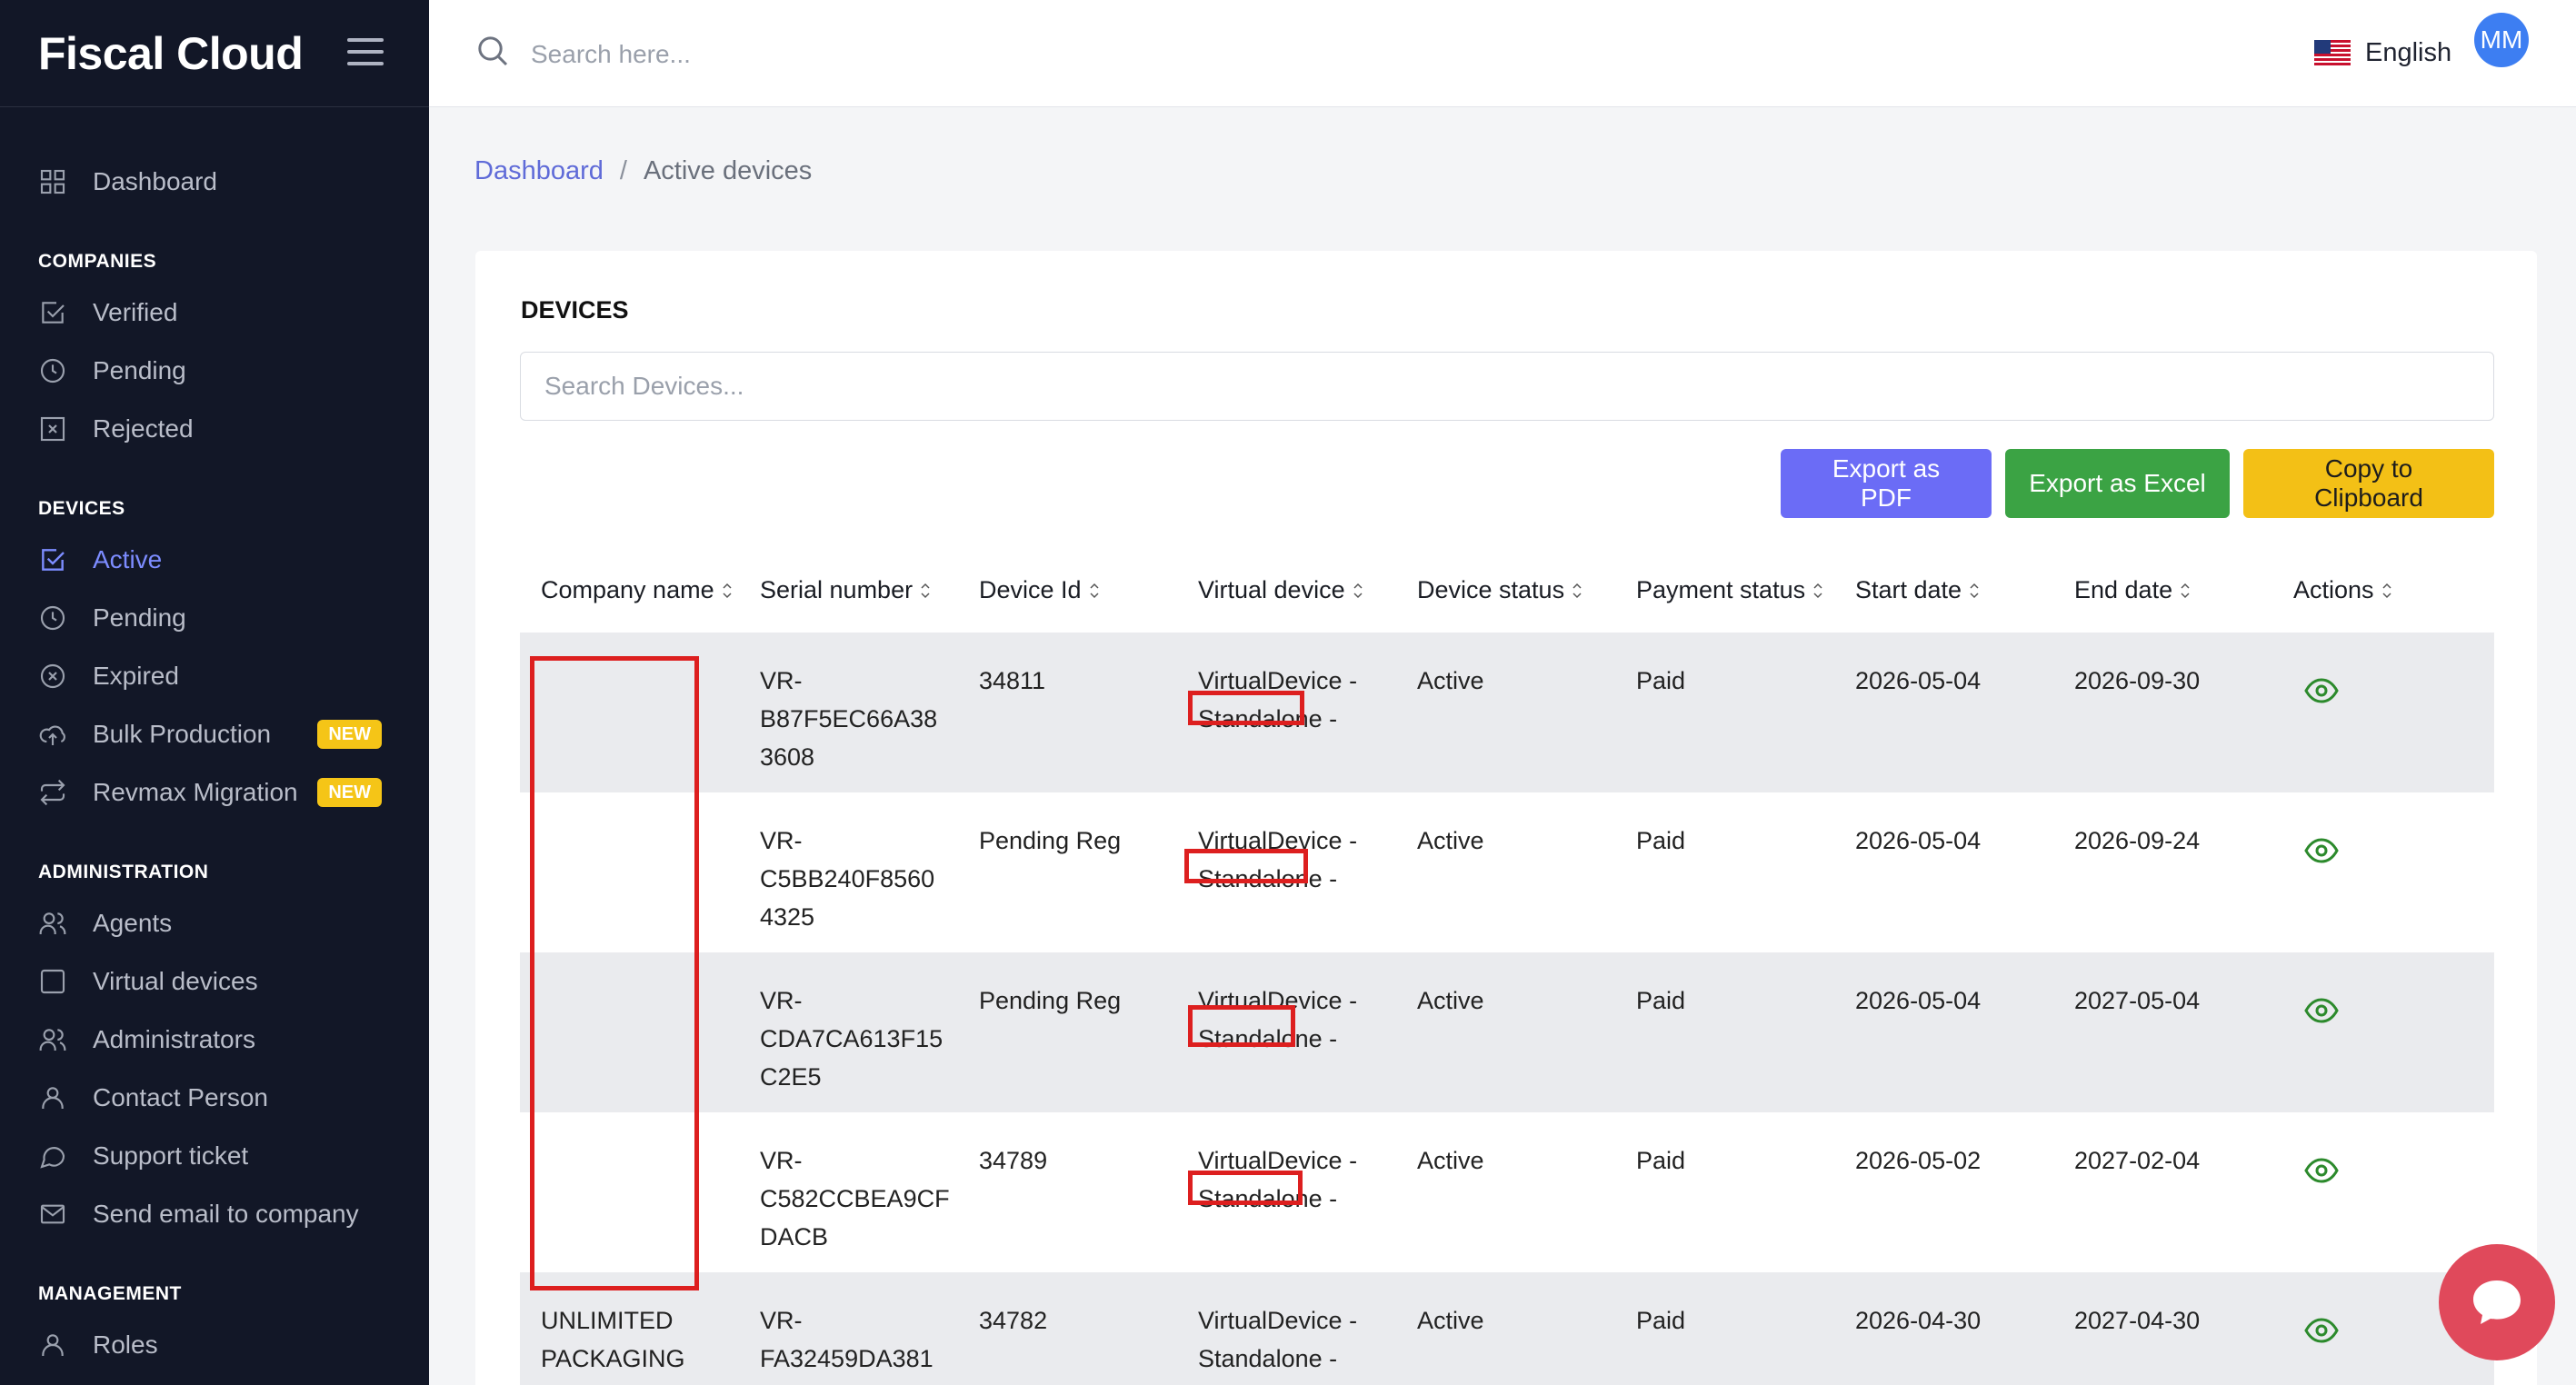 Image resolution: width=2576 pixels, height=1385 pixels. I want to click on breadcrumb: Dashboard / Active devices, so click(643, 171).